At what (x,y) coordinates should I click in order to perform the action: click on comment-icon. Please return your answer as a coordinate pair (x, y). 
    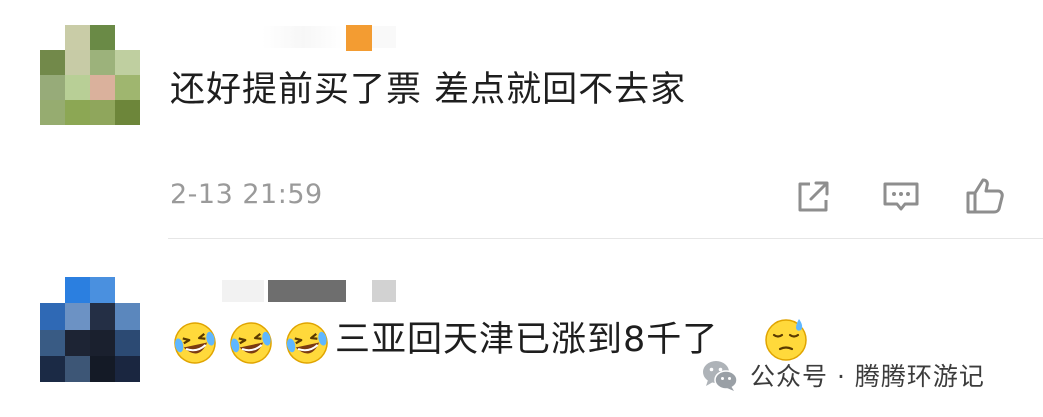
    Looking at the image, I should click on (901, 196).